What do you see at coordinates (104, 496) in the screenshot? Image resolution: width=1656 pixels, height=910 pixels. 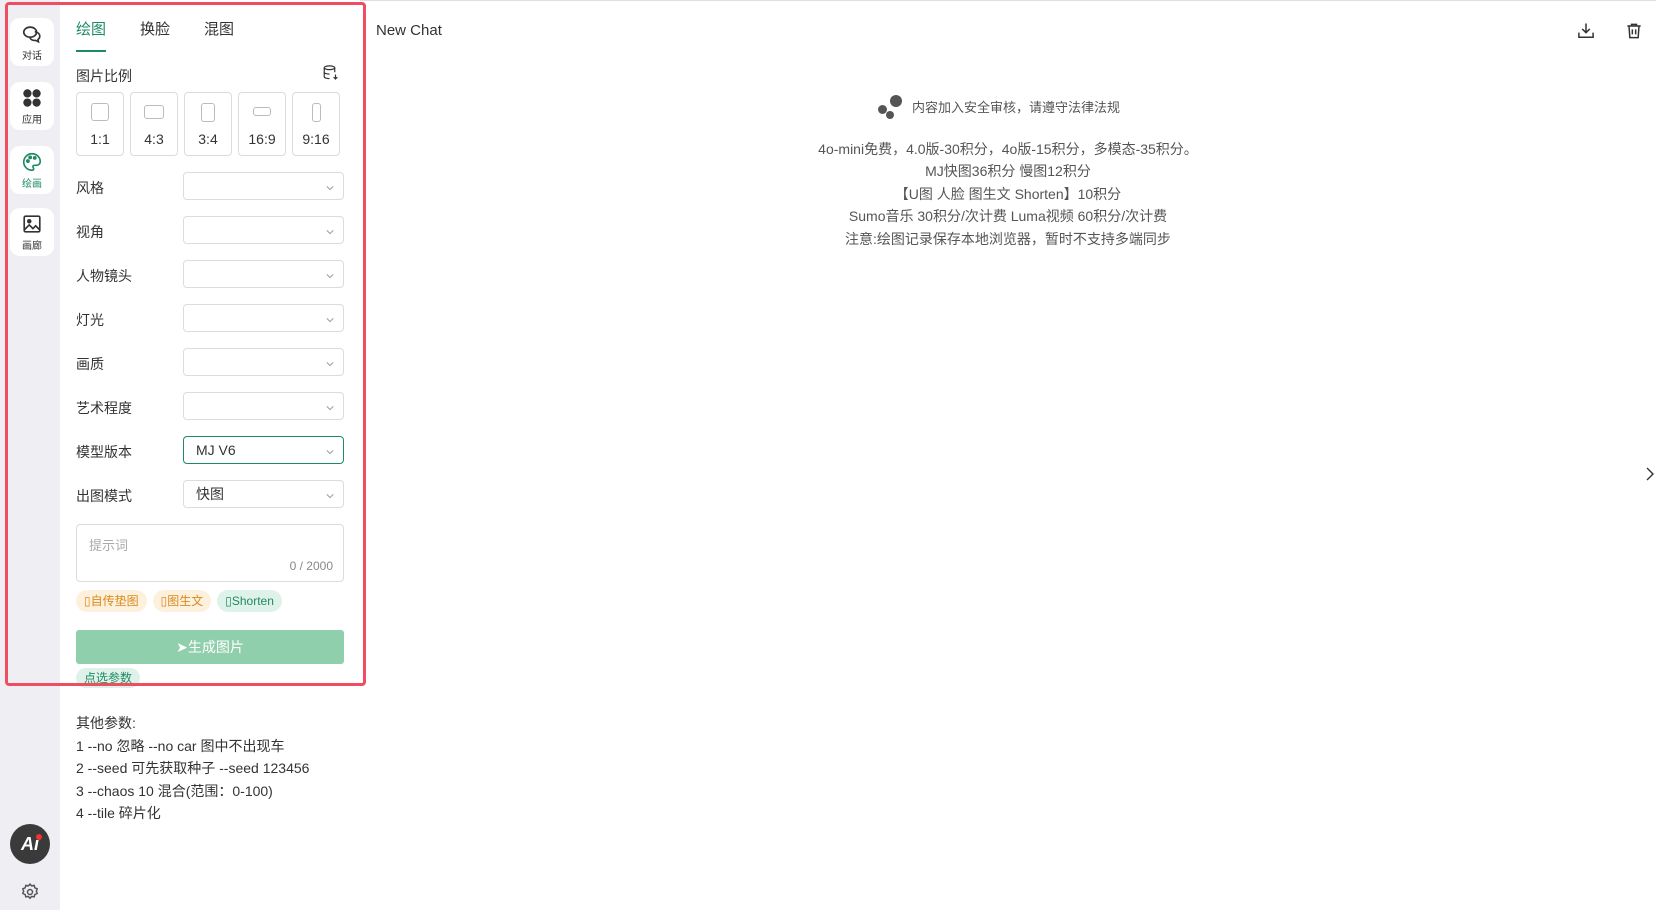 I see `field-label: 出图模式` at bounding box center [104, 496].